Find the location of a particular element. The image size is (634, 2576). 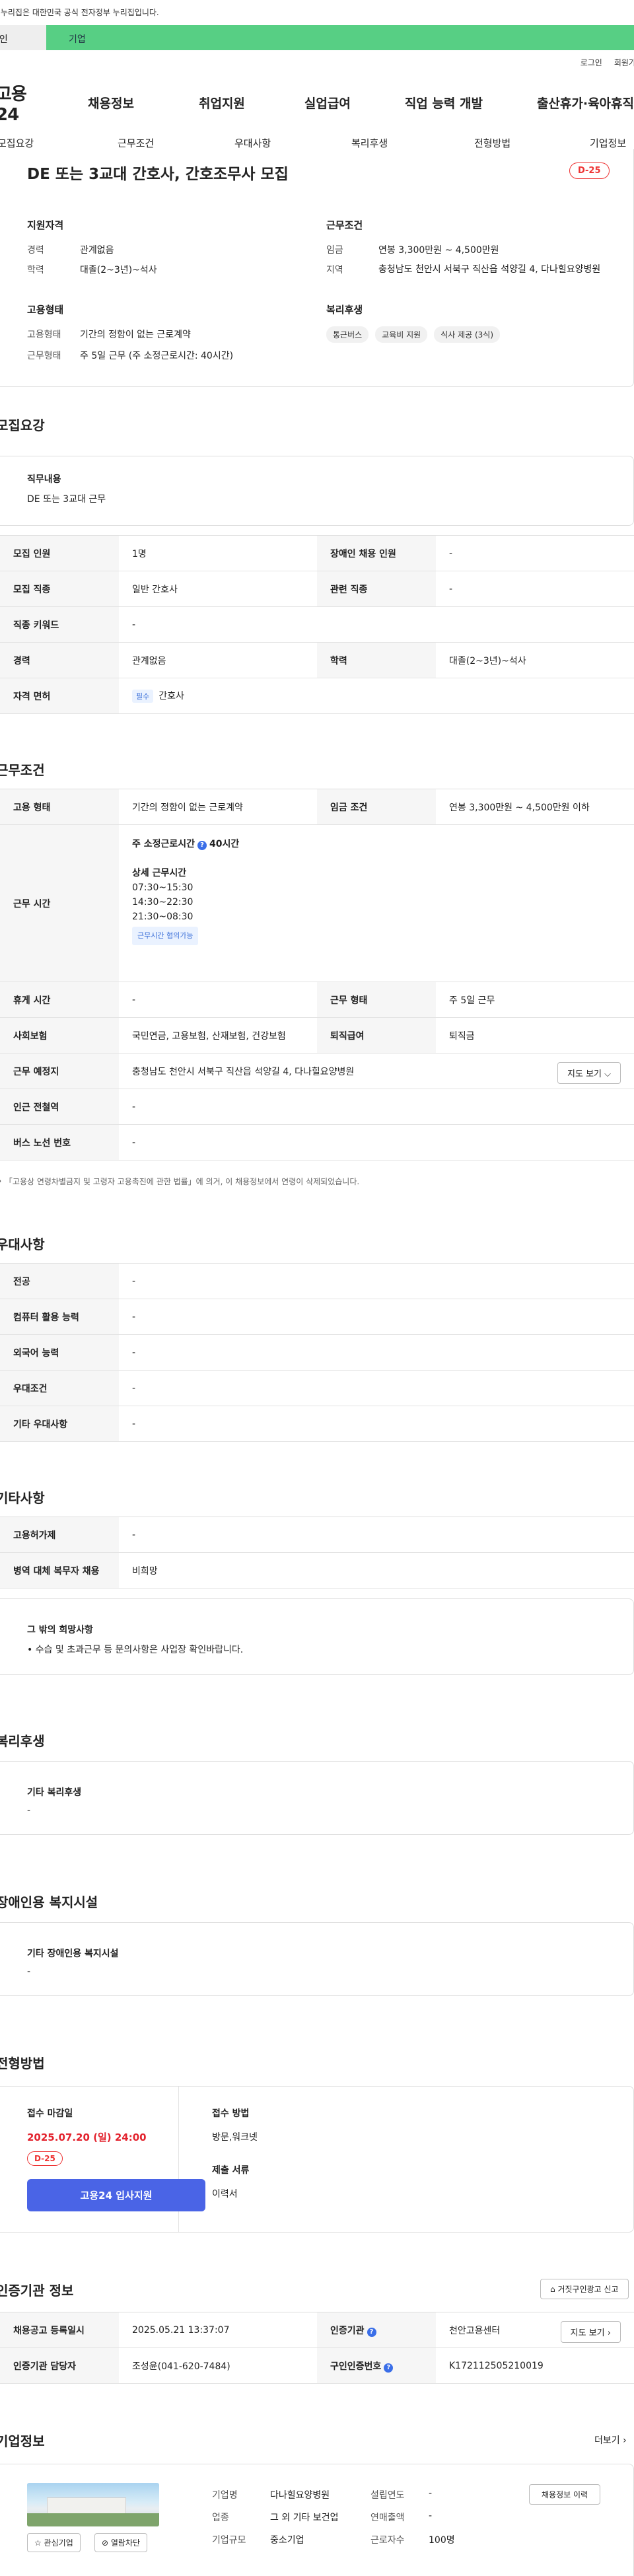

favorite-company-button: ☆ 관심기업 is located at coordinates (54, 2542).